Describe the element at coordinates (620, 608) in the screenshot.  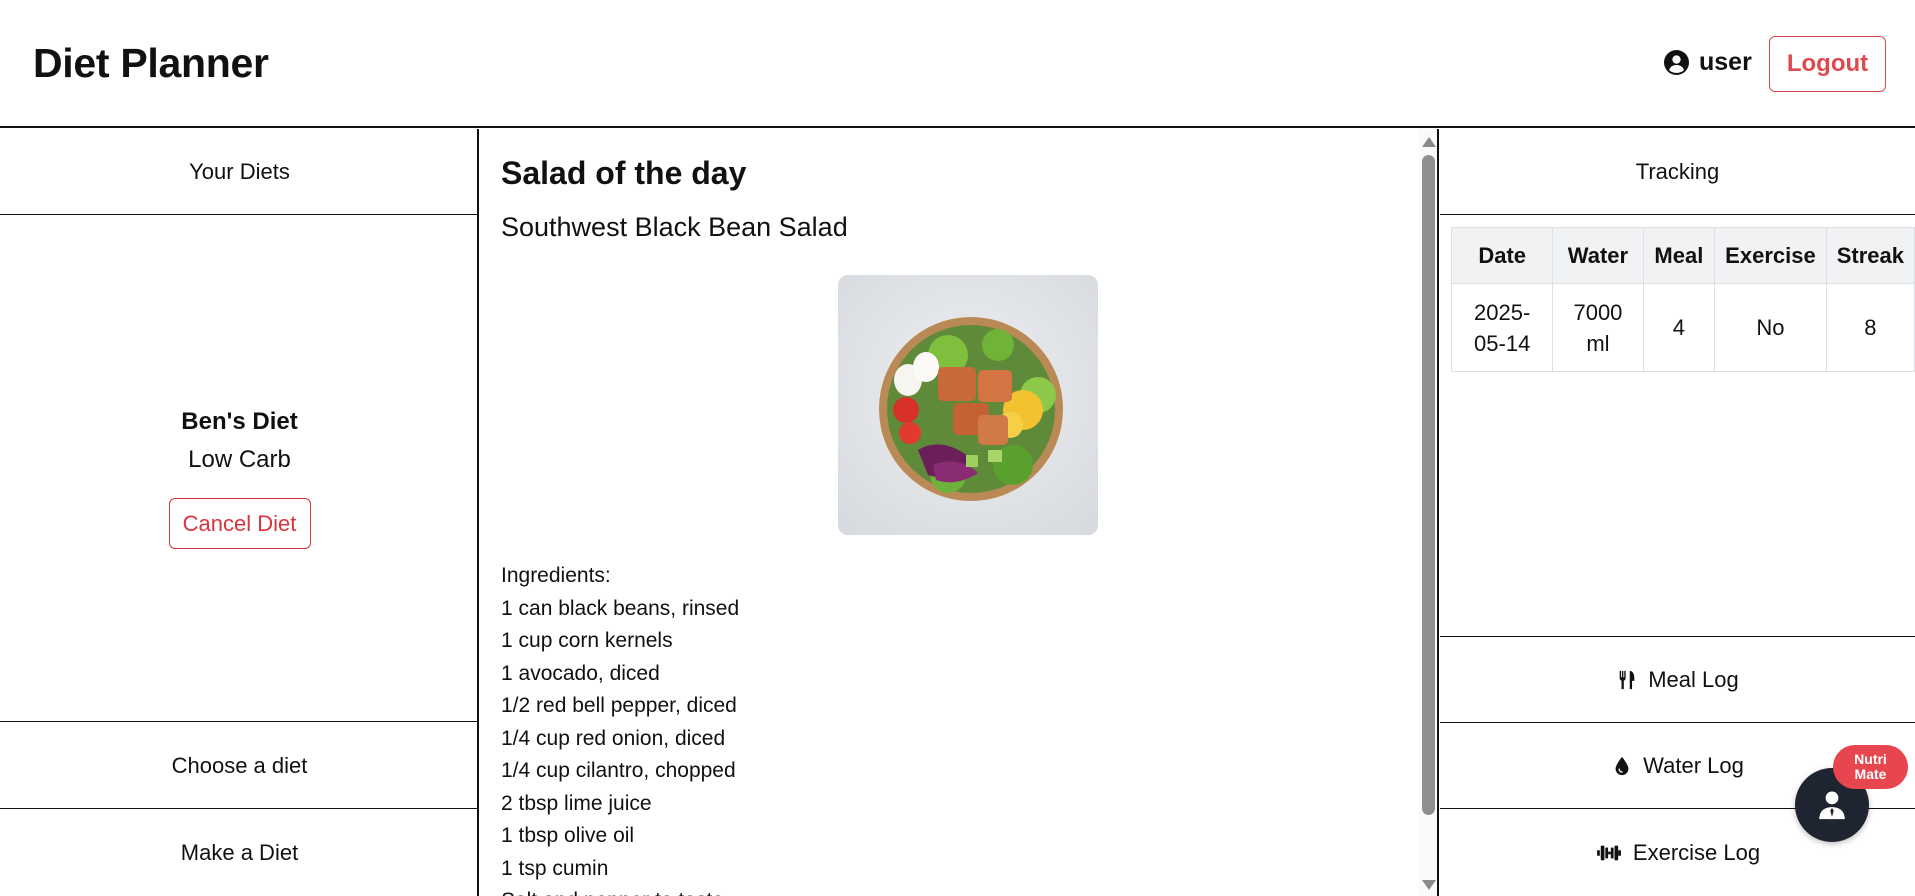
I see `ingredient-item: 1 can black beans, rinsed` at that location.